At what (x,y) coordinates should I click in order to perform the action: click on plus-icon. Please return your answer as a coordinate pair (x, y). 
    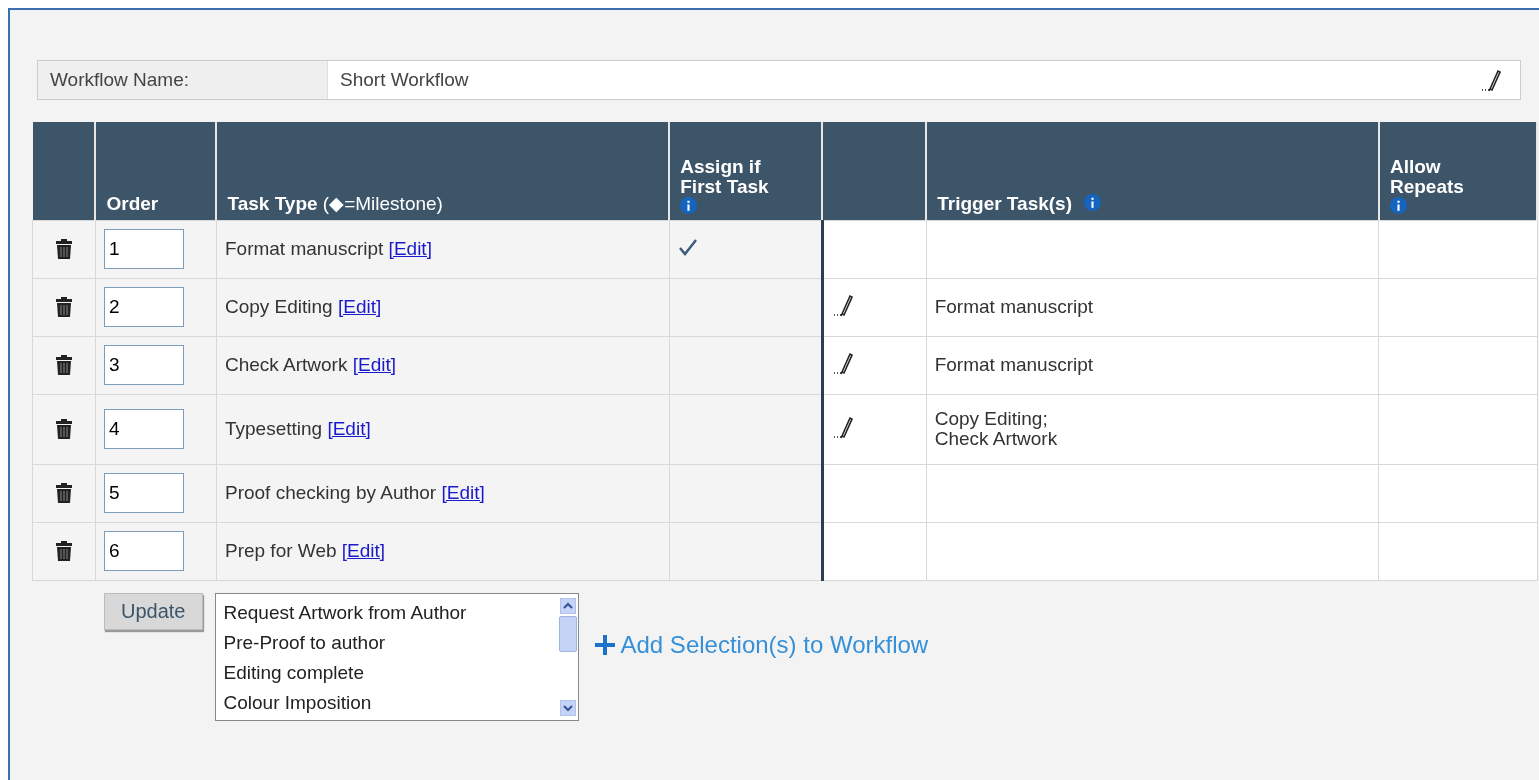
    Looking at the image, I should click on (604, 644).